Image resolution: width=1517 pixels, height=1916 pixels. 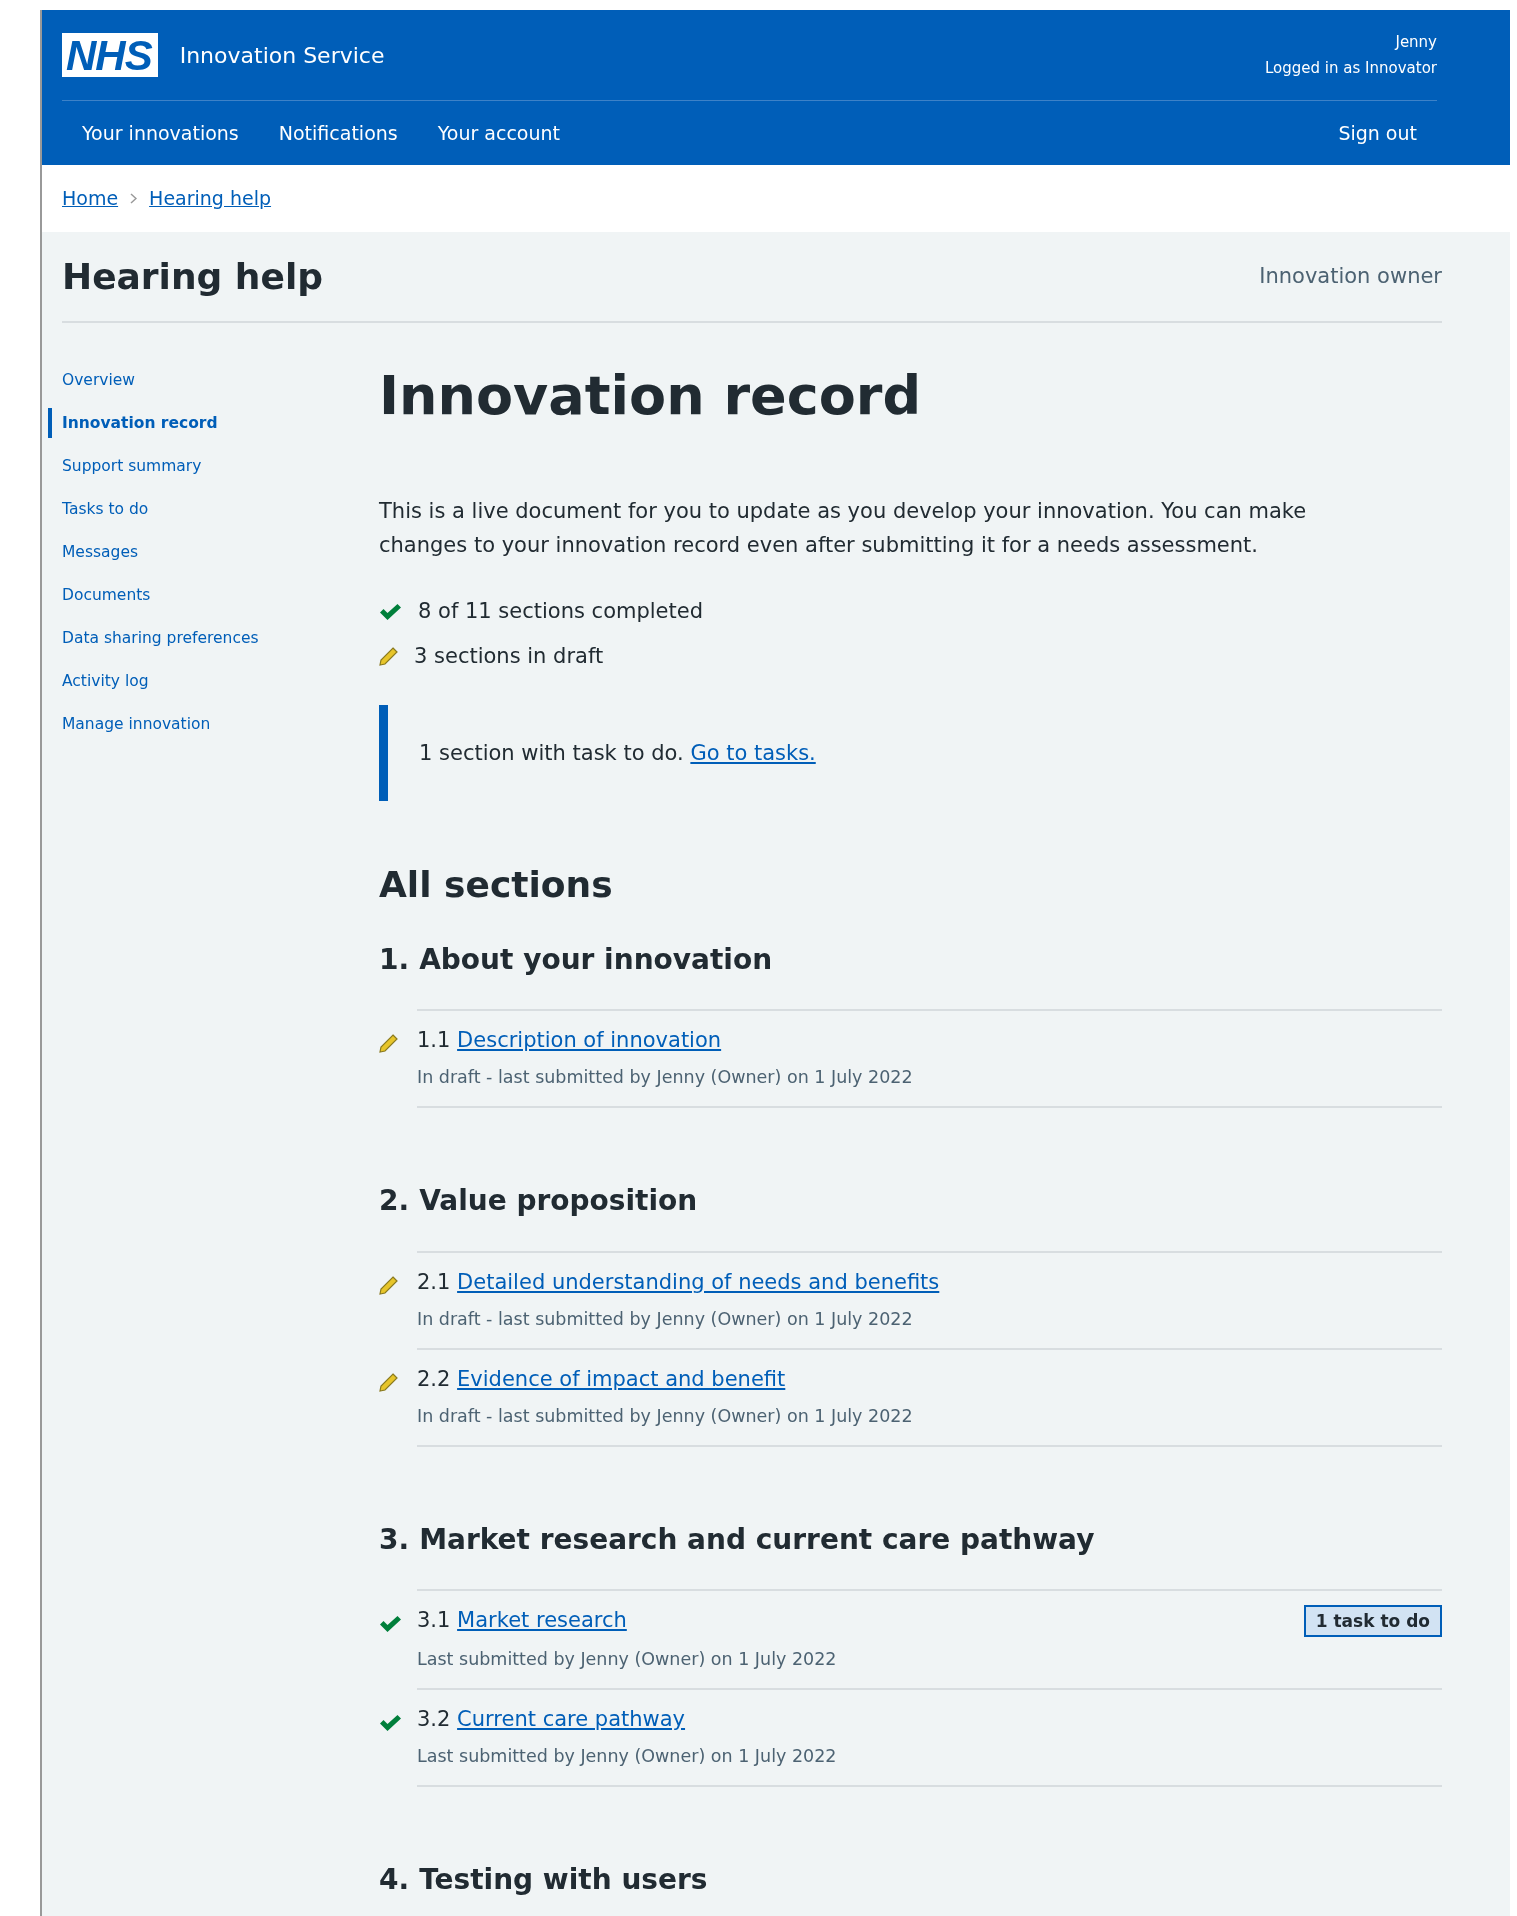 I want to click on sidebar-item: Manage innovation, so click(x=213, y=724).